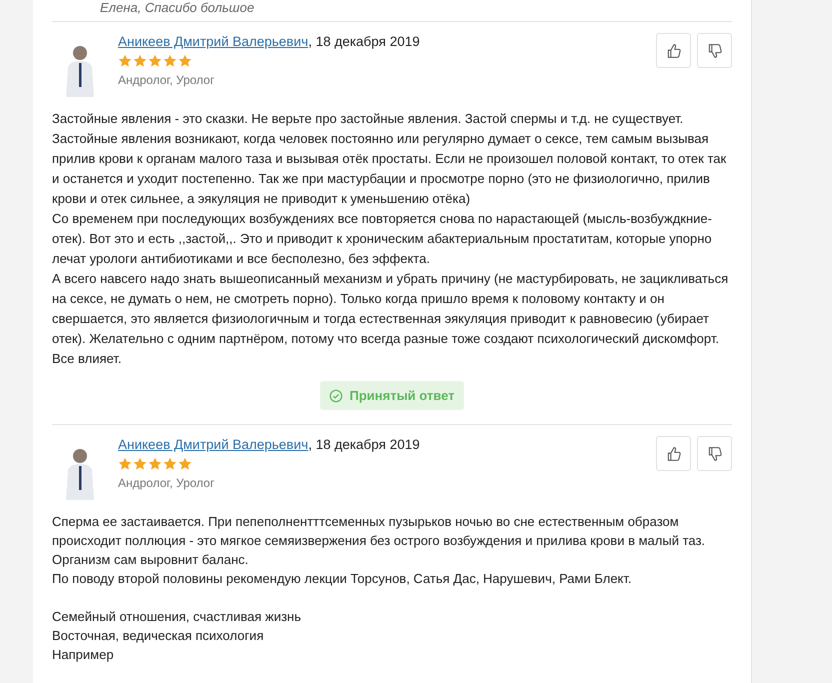 Image resolution: width=832 pixels, height=683 pixels. What do you see at coordinates (151, 560) in the screenshot?
I see `answer-paragraph: Организм сам выровнит баланс.` at bounding box center [151, 560].